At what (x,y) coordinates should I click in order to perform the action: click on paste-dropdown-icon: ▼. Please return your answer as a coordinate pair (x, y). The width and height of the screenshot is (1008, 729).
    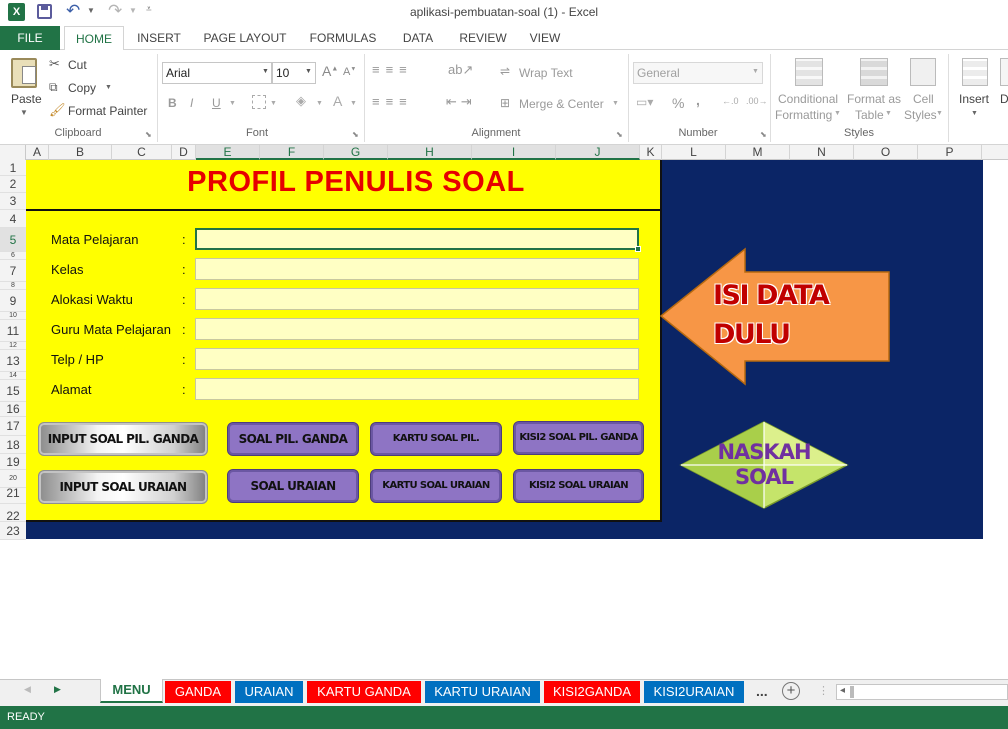
    Looking at the image, I should click on (24, 112).